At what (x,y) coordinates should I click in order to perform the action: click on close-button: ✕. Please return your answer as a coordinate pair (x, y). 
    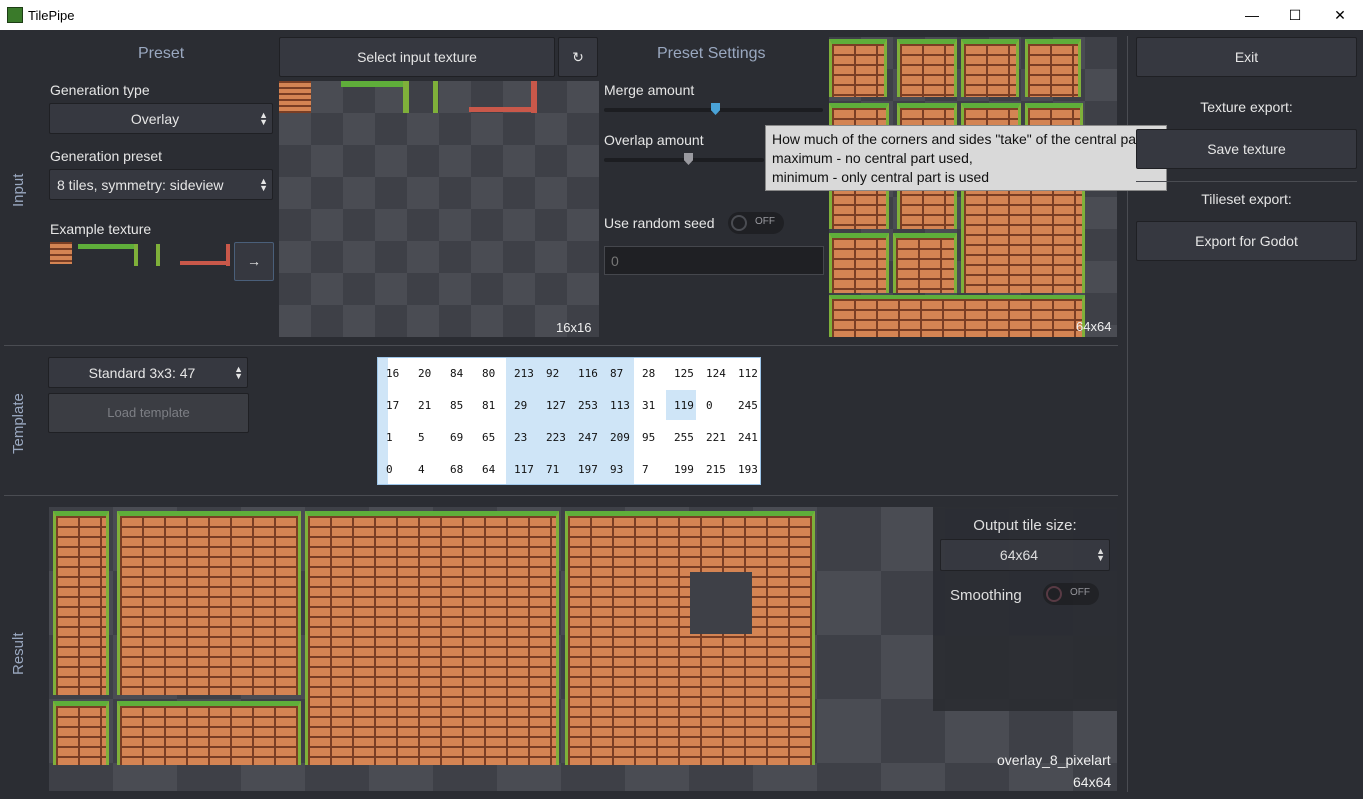
    Looking at the image, I should click on (1340, 15).